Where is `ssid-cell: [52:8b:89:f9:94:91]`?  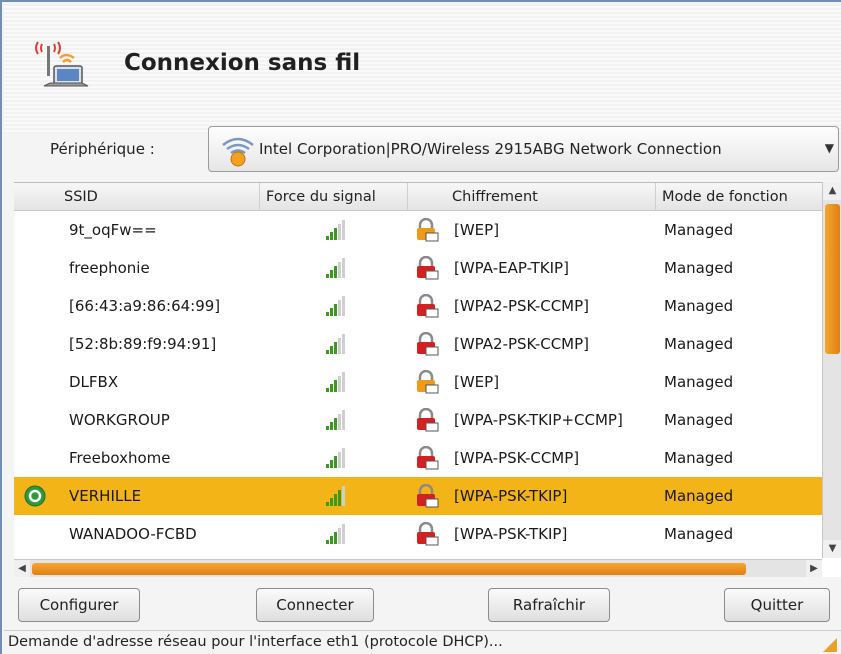
ssid-cell: [52:8b:89:f9:94:91] is located at coordinates (143, 344).